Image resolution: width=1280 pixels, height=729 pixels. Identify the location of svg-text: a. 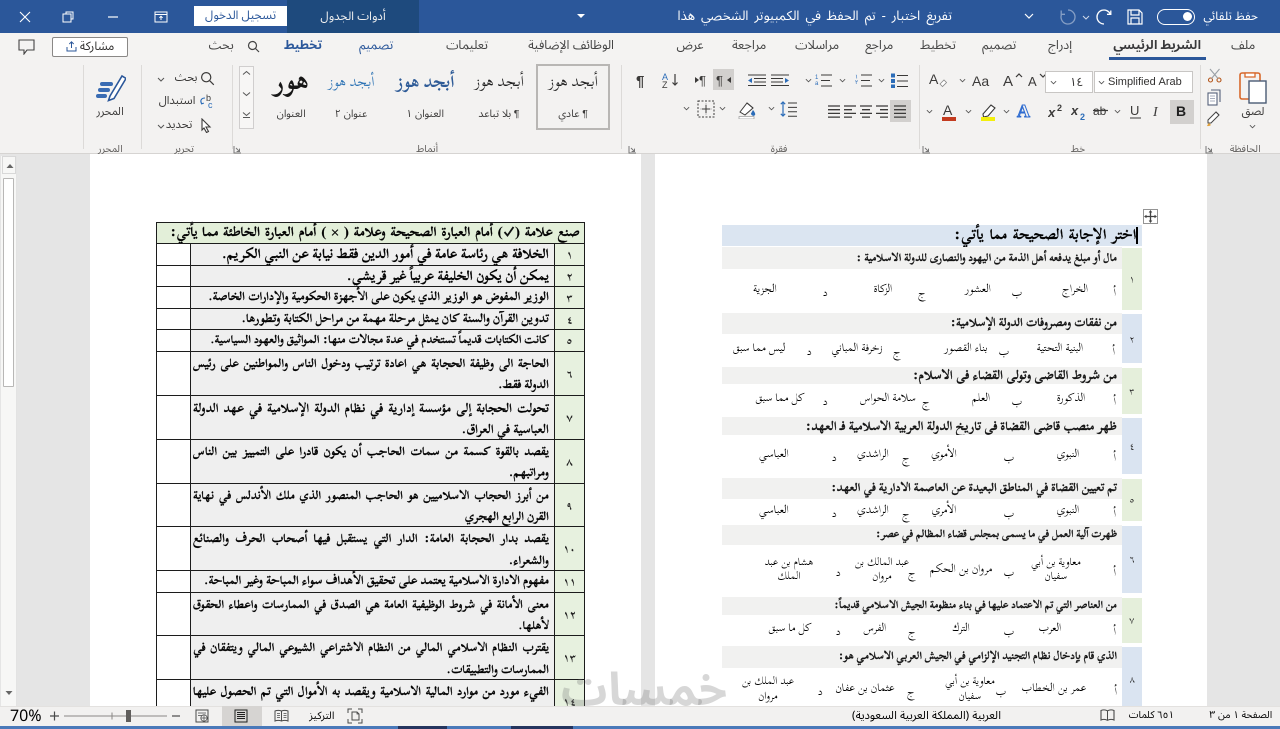
(817, 84).